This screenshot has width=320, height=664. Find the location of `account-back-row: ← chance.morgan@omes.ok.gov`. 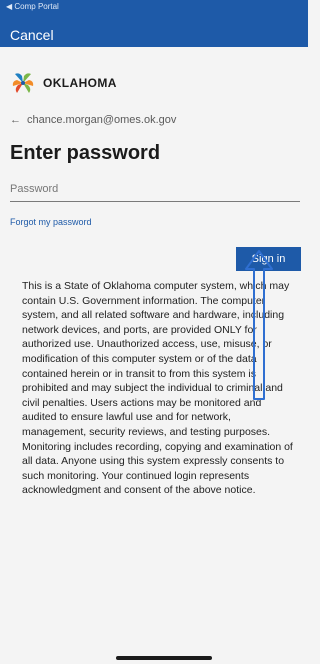

account-back-row: ← chance.morgan@omes.ok.gov is located at coordinates (93, 120).